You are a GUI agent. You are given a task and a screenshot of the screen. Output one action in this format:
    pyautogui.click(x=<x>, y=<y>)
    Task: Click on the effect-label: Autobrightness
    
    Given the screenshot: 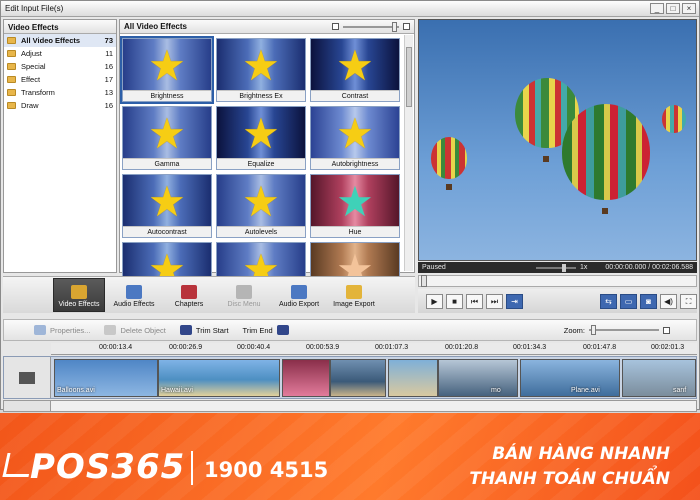 What is the action you would take?
    pyautogui.click(x=355, y=163)
    